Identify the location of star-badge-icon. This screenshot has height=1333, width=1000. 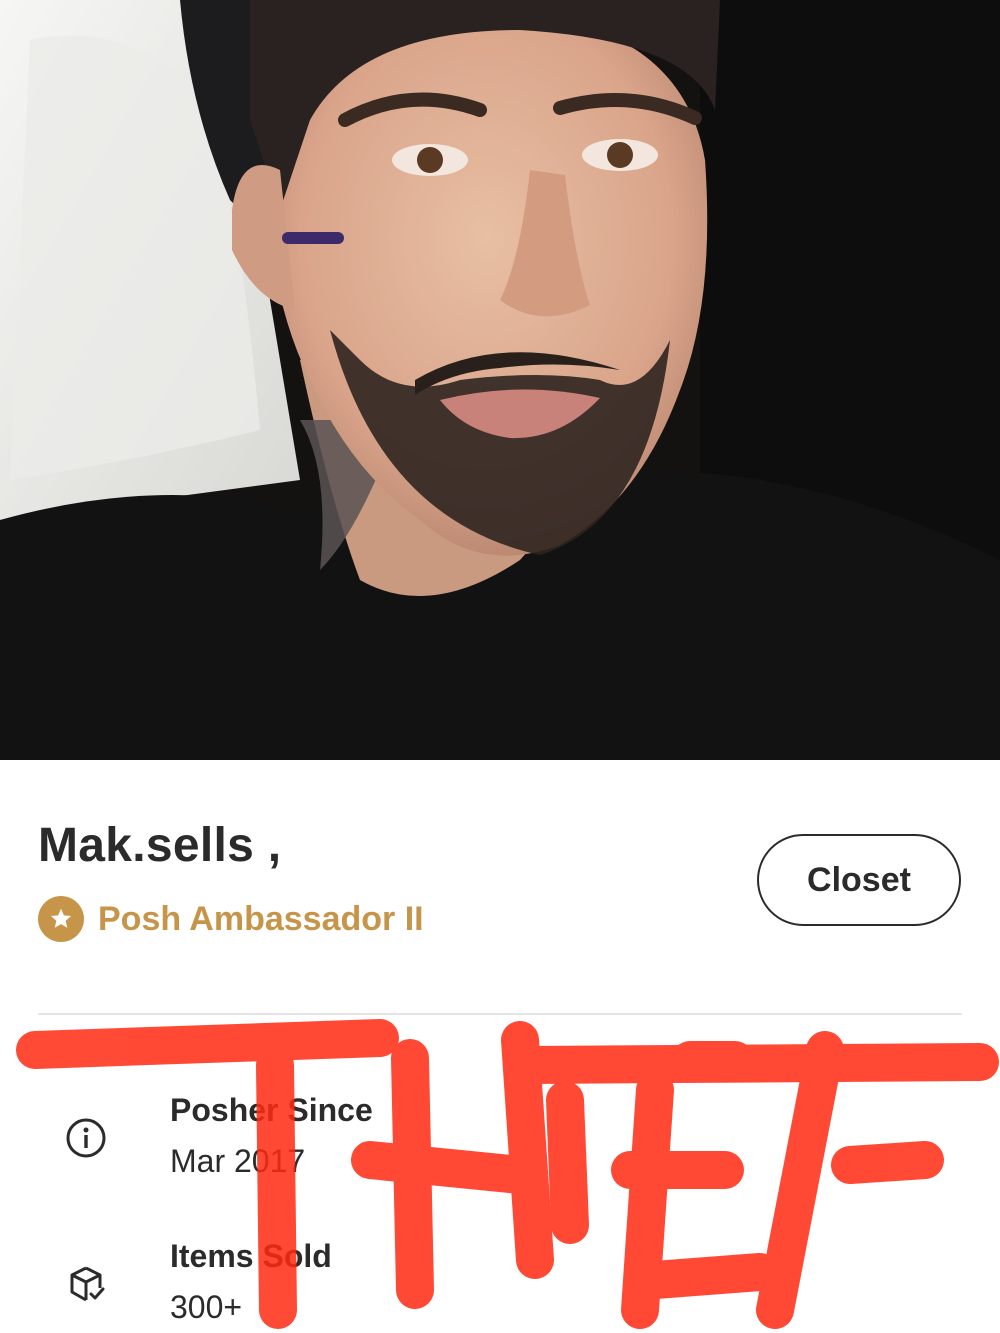
(61, 919).